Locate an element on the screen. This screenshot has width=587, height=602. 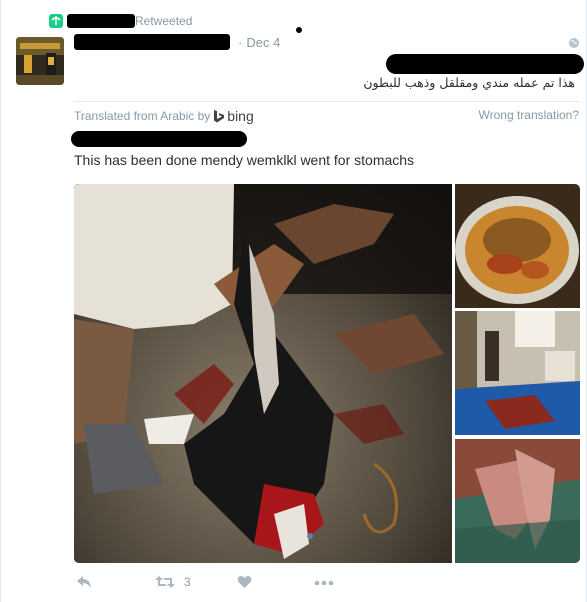
globe-icon is located at coordinates (574, 42).